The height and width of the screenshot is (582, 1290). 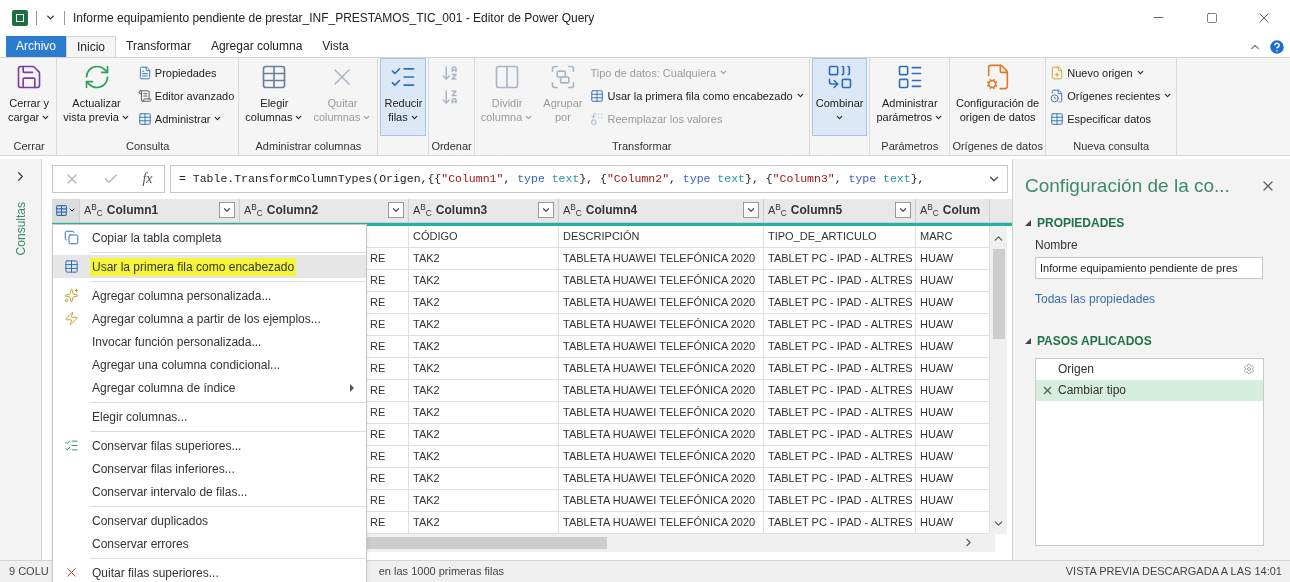 I want to click on name-field: Informe equipamiento pendiente de pres, so click(x=1149, y=267).